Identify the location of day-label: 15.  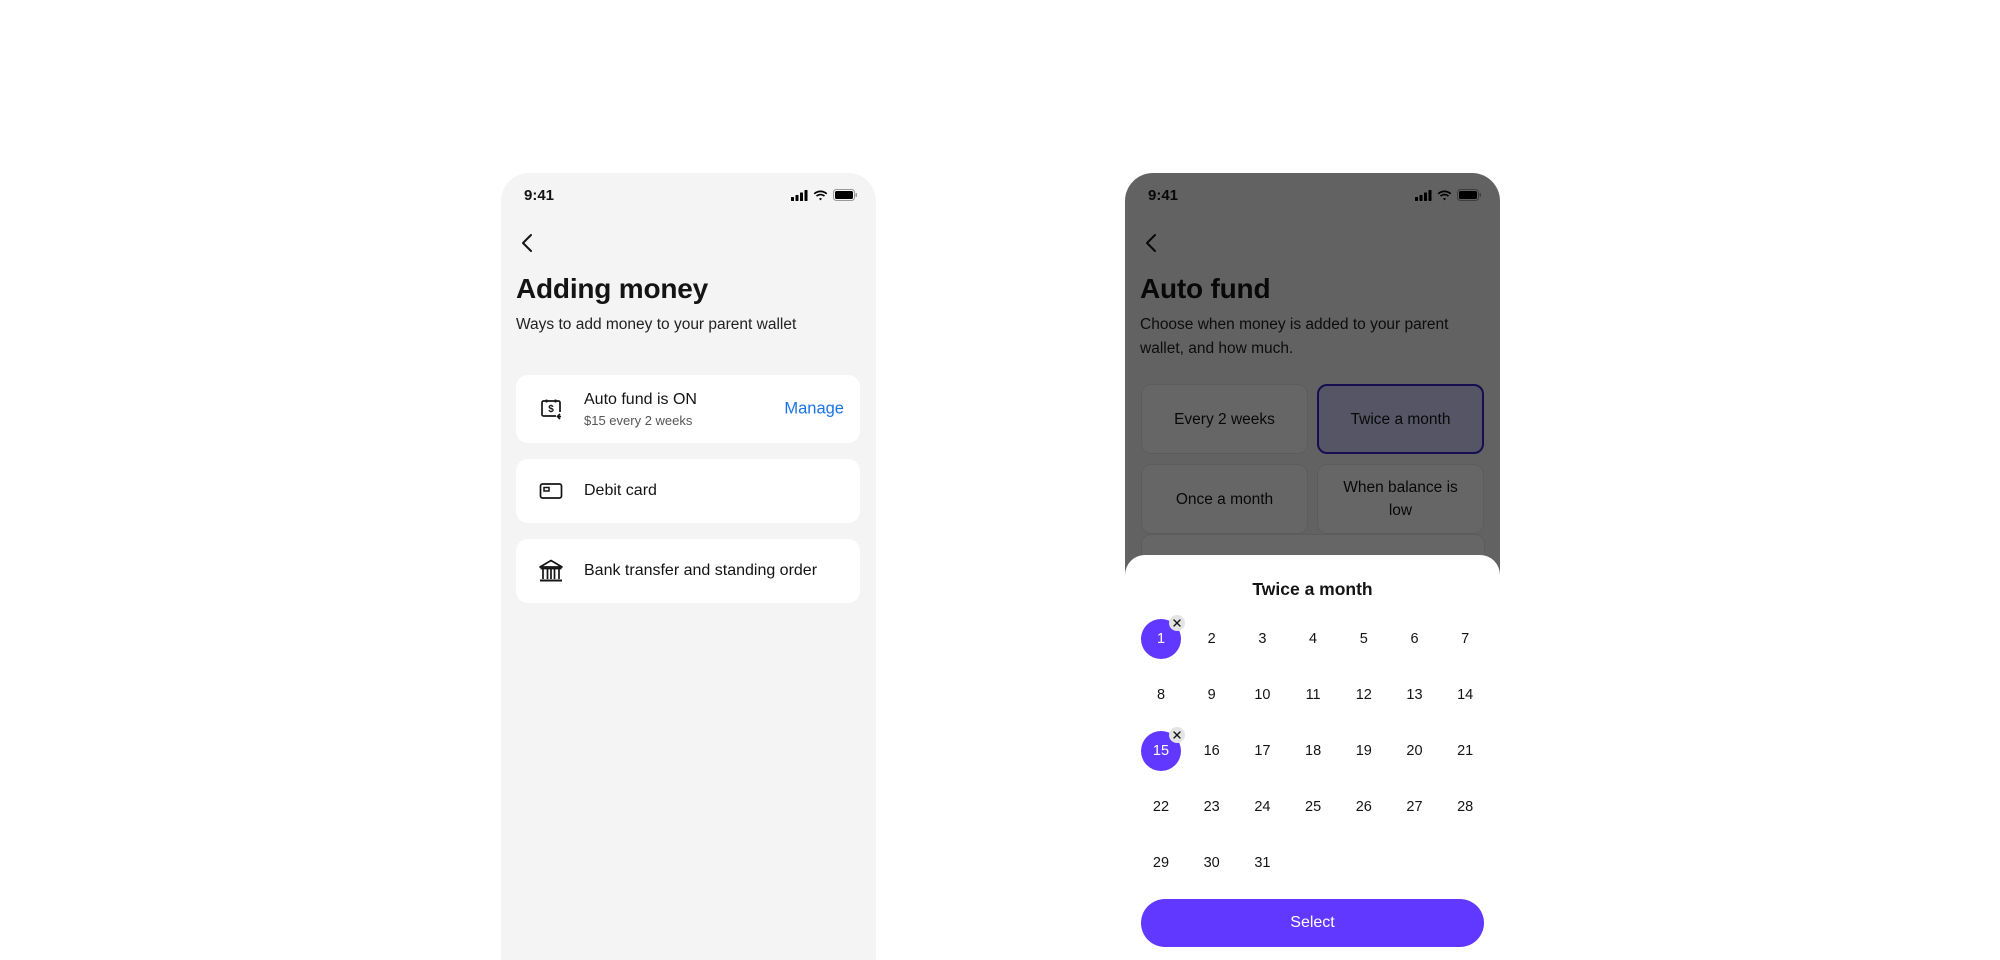
(1161, 751).